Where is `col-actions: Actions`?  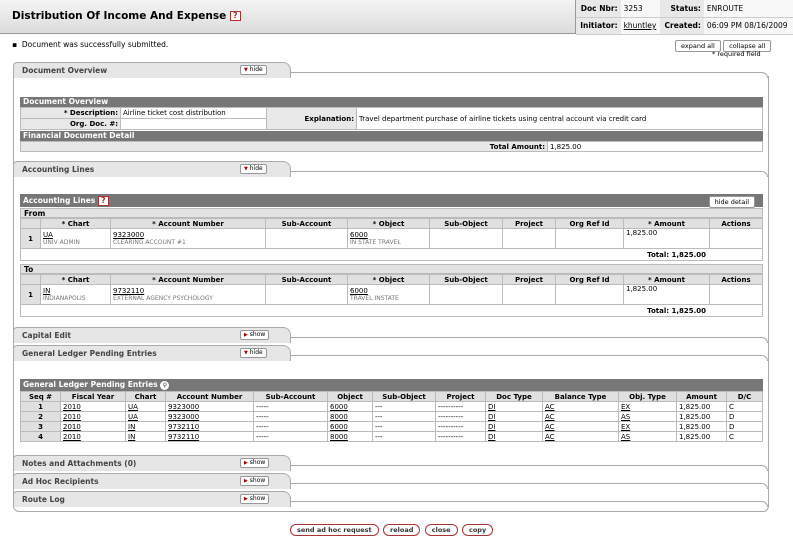 col-actions: Actions is located at coordinates (736, 223).